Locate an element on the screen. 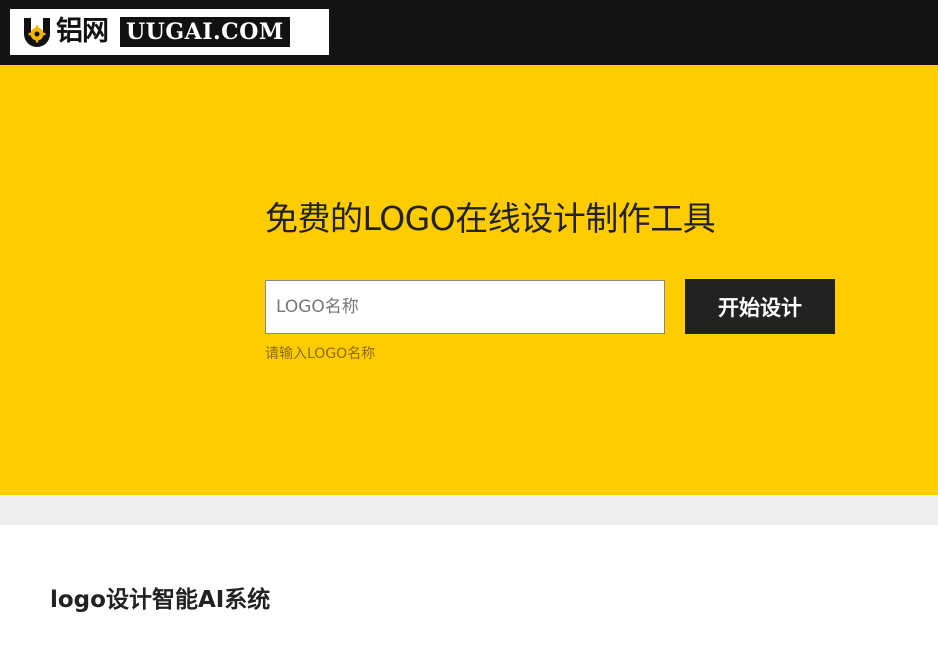  section-title: logo设计智能AI系统 is located at coordinates (160, 600).